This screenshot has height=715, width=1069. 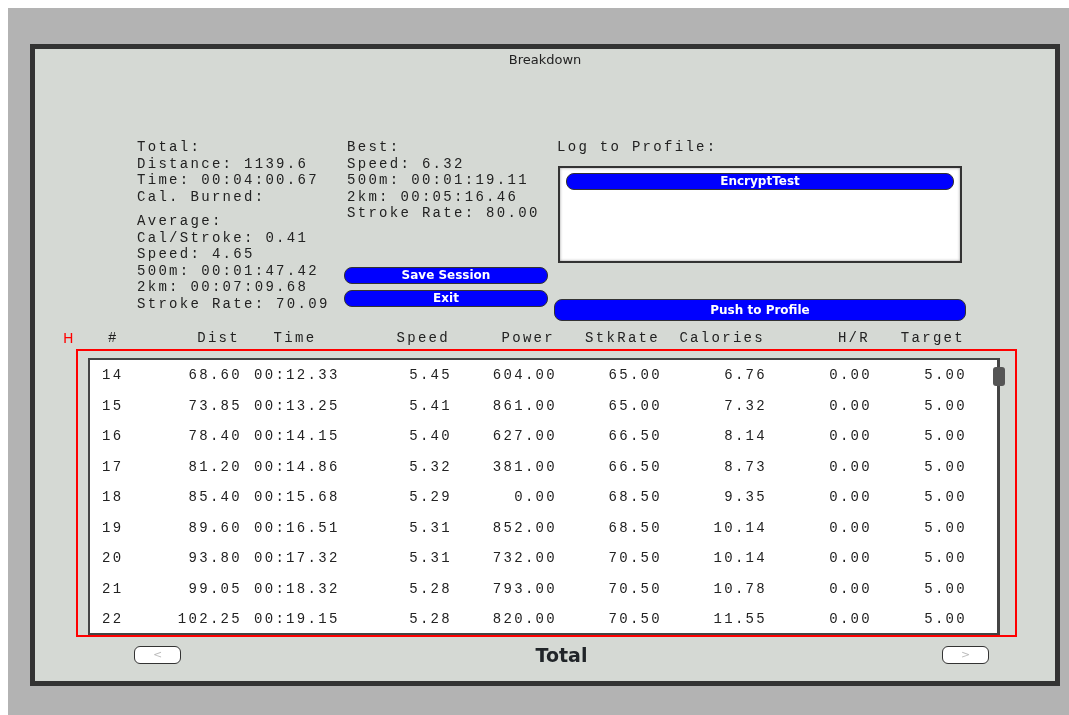 What do you see at coordinates (622, 338) in the screenshot?
I see `column-header: StkRate` at bounding box center [622, 338].